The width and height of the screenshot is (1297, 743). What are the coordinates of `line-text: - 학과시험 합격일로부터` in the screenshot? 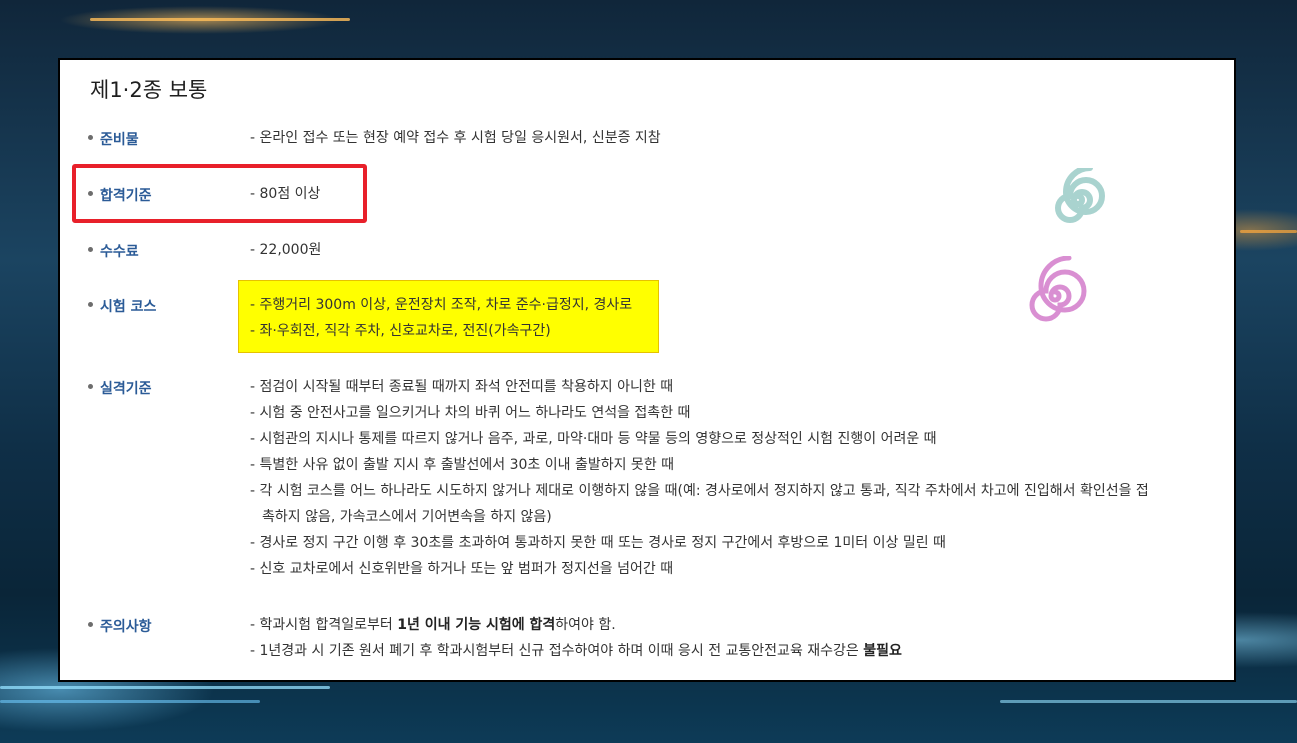 It's located at (324, 625).